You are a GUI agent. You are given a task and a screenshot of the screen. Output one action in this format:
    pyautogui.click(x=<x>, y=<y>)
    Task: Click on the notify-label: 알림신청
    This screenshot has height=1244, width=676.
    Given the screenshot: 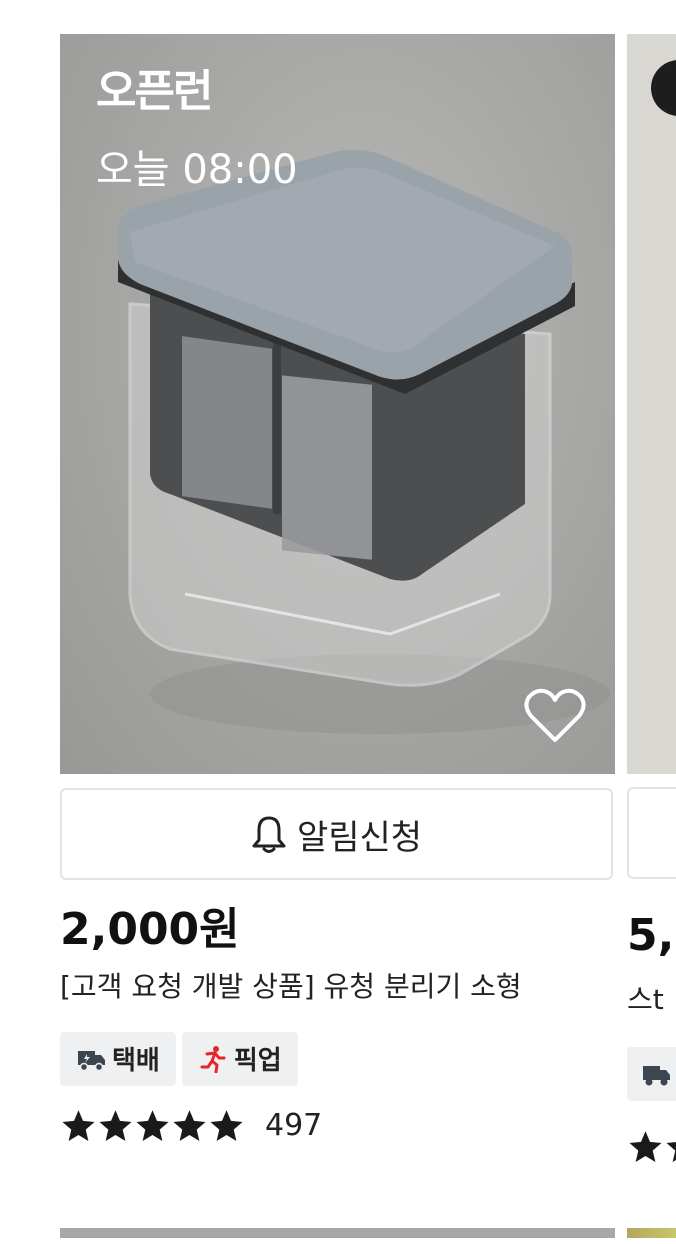 What is the action you would take?
    pyautogui.click(x=359, y=837)
    